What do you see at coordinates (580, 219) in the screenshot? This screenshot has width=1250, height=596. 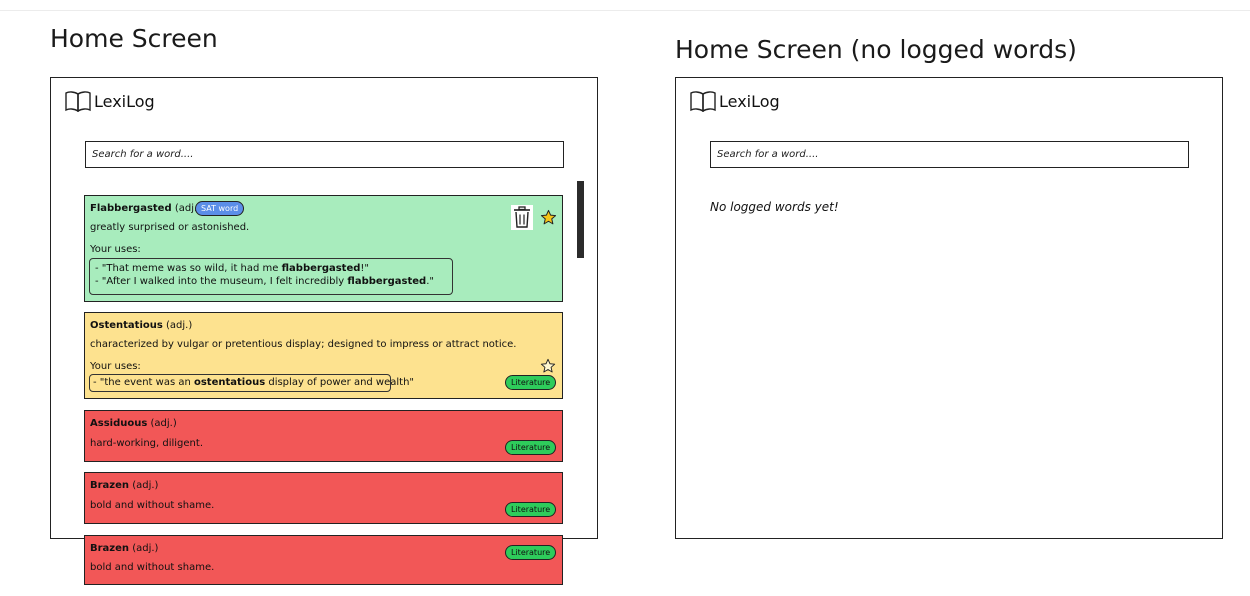 I see `scrollbar` at bounding box center [580, 219].